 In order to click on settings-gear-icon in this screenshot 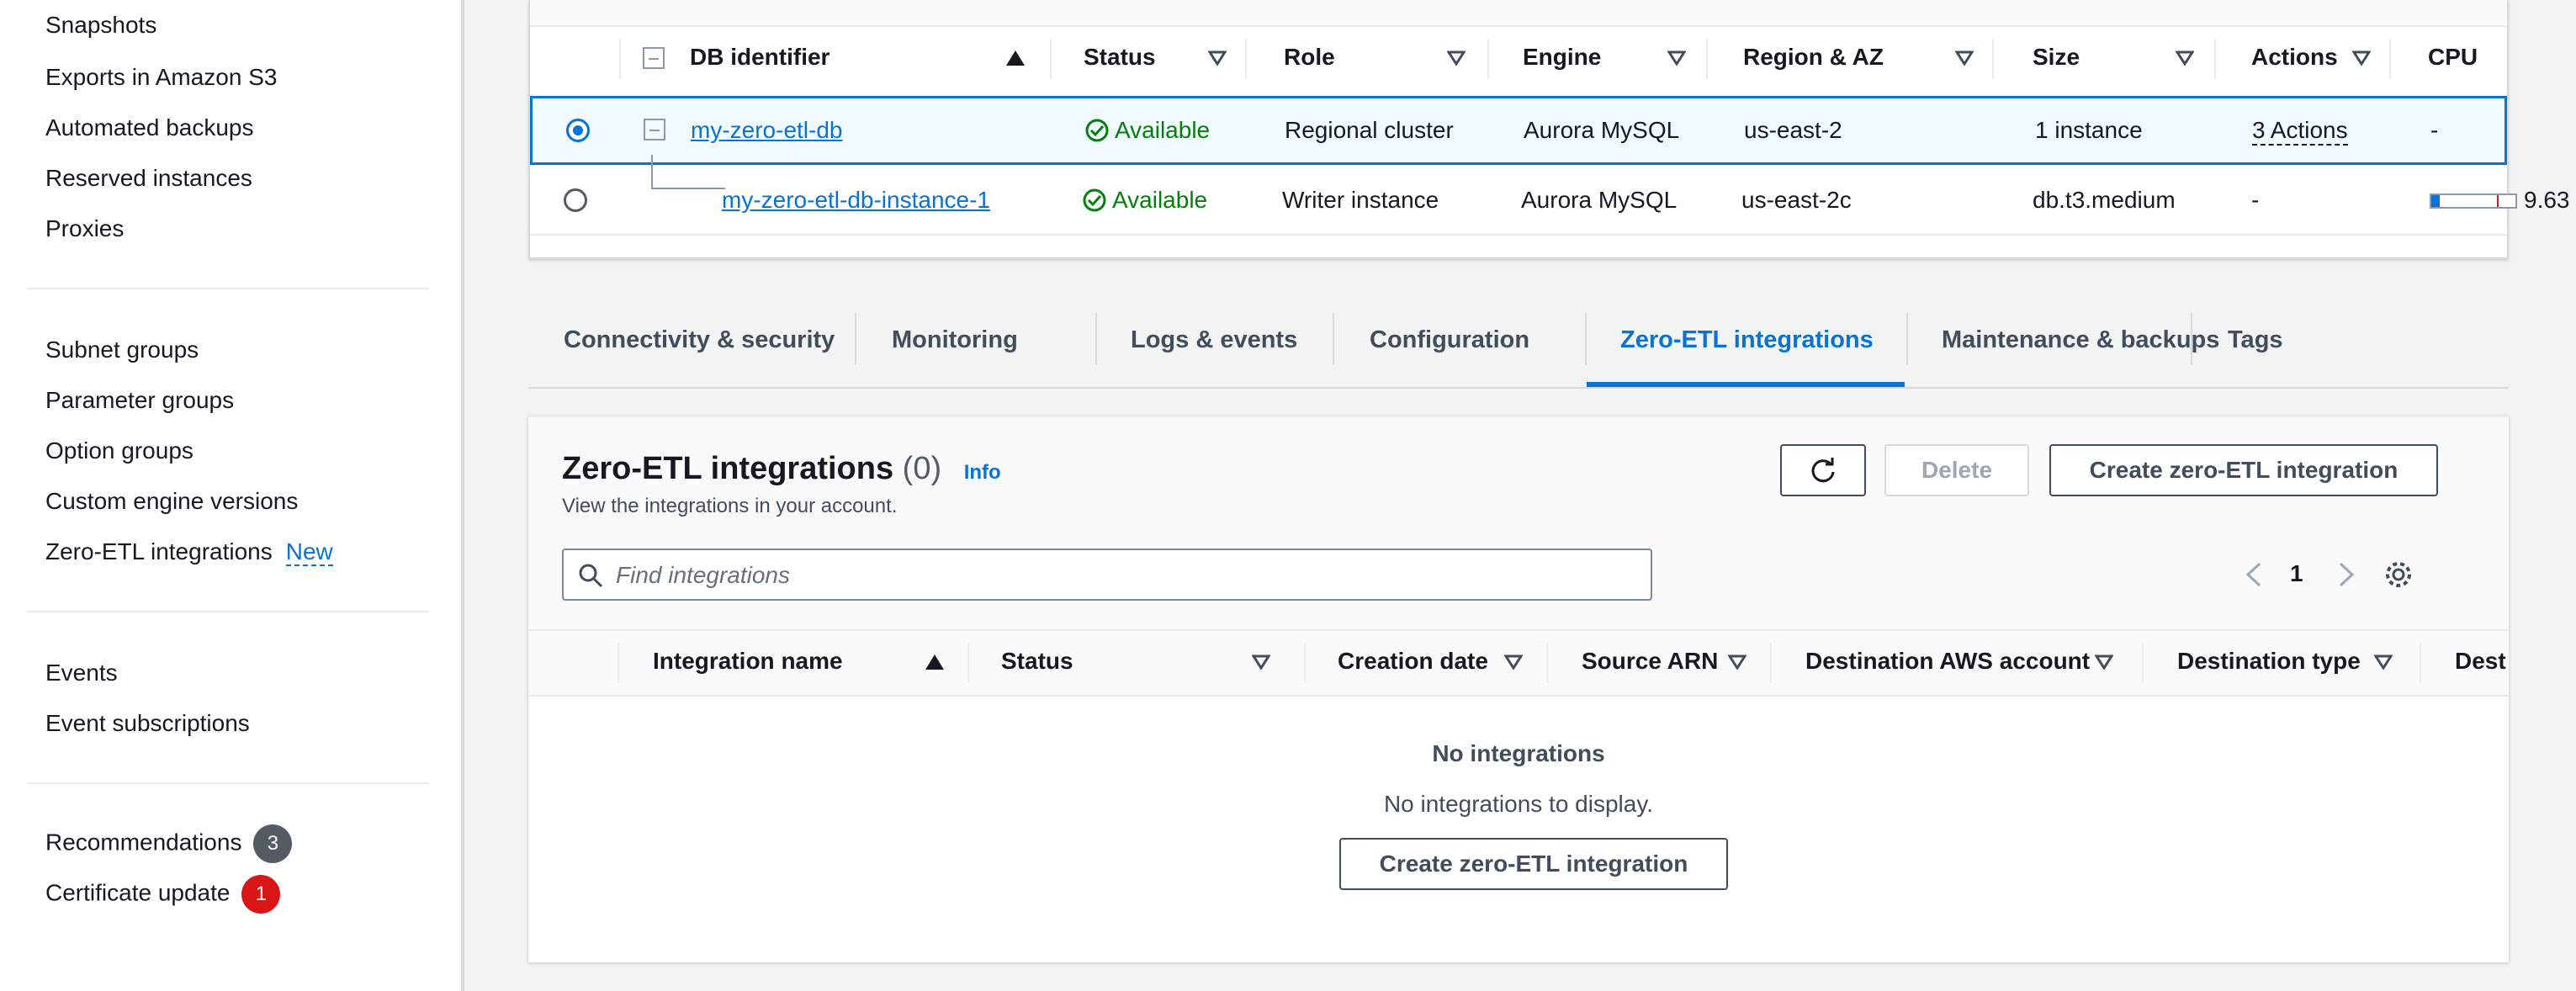, I will do `click(2398, 575)`.